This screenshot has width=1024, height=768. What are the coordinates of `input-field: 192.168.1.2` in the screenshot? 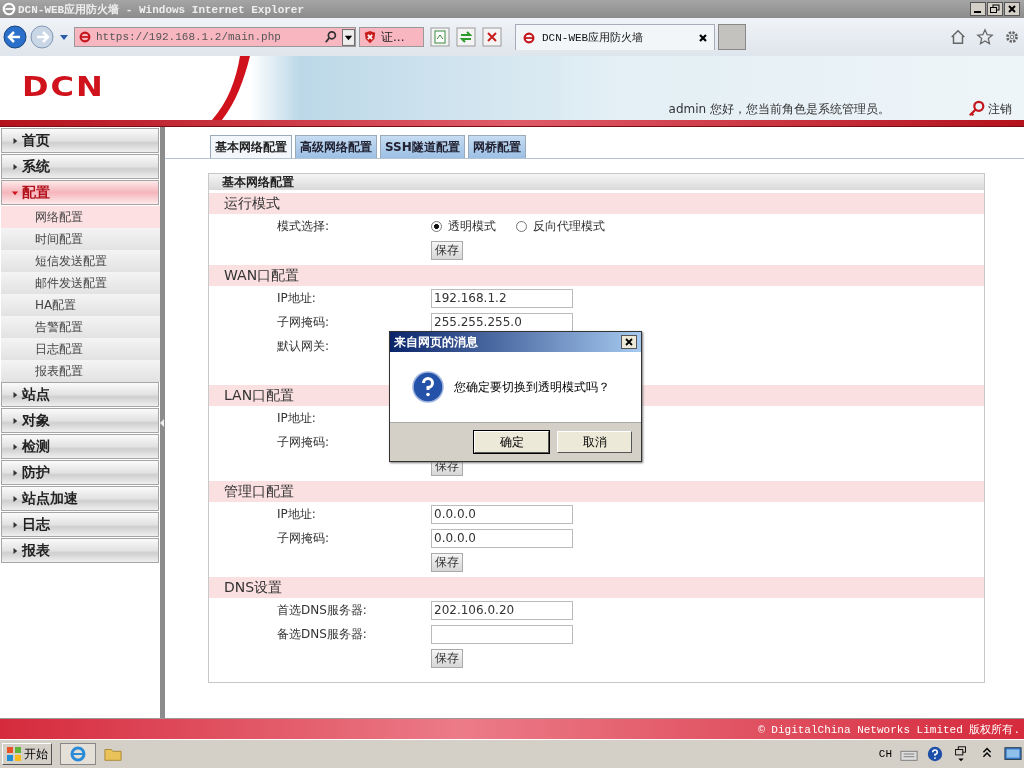 It's located at (502, 298).